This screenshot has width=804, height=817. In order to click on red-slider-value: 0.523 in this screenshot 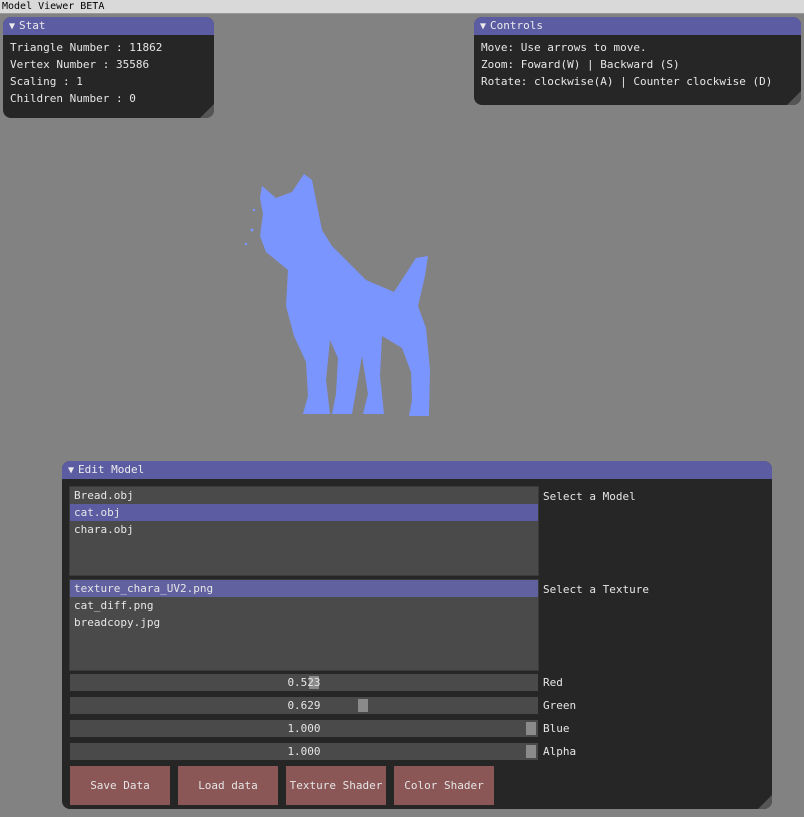, I will do `click(304, 682)`.